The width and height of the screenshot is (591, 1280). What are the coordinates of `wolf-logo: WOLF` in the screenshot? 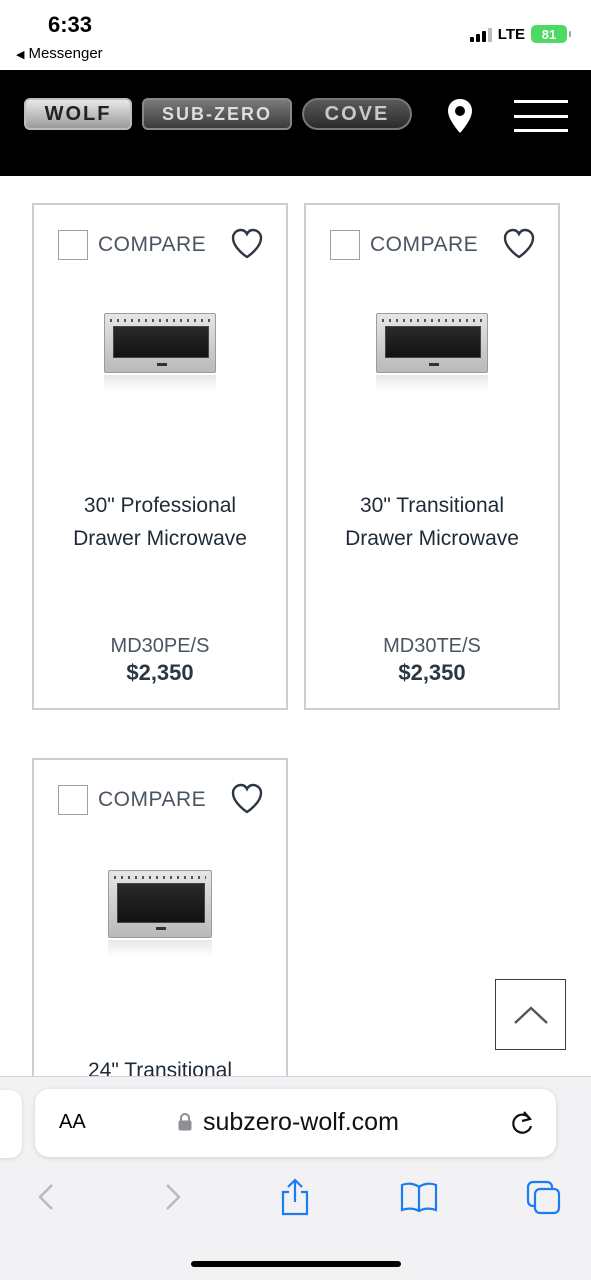 It's located at (78, 114).